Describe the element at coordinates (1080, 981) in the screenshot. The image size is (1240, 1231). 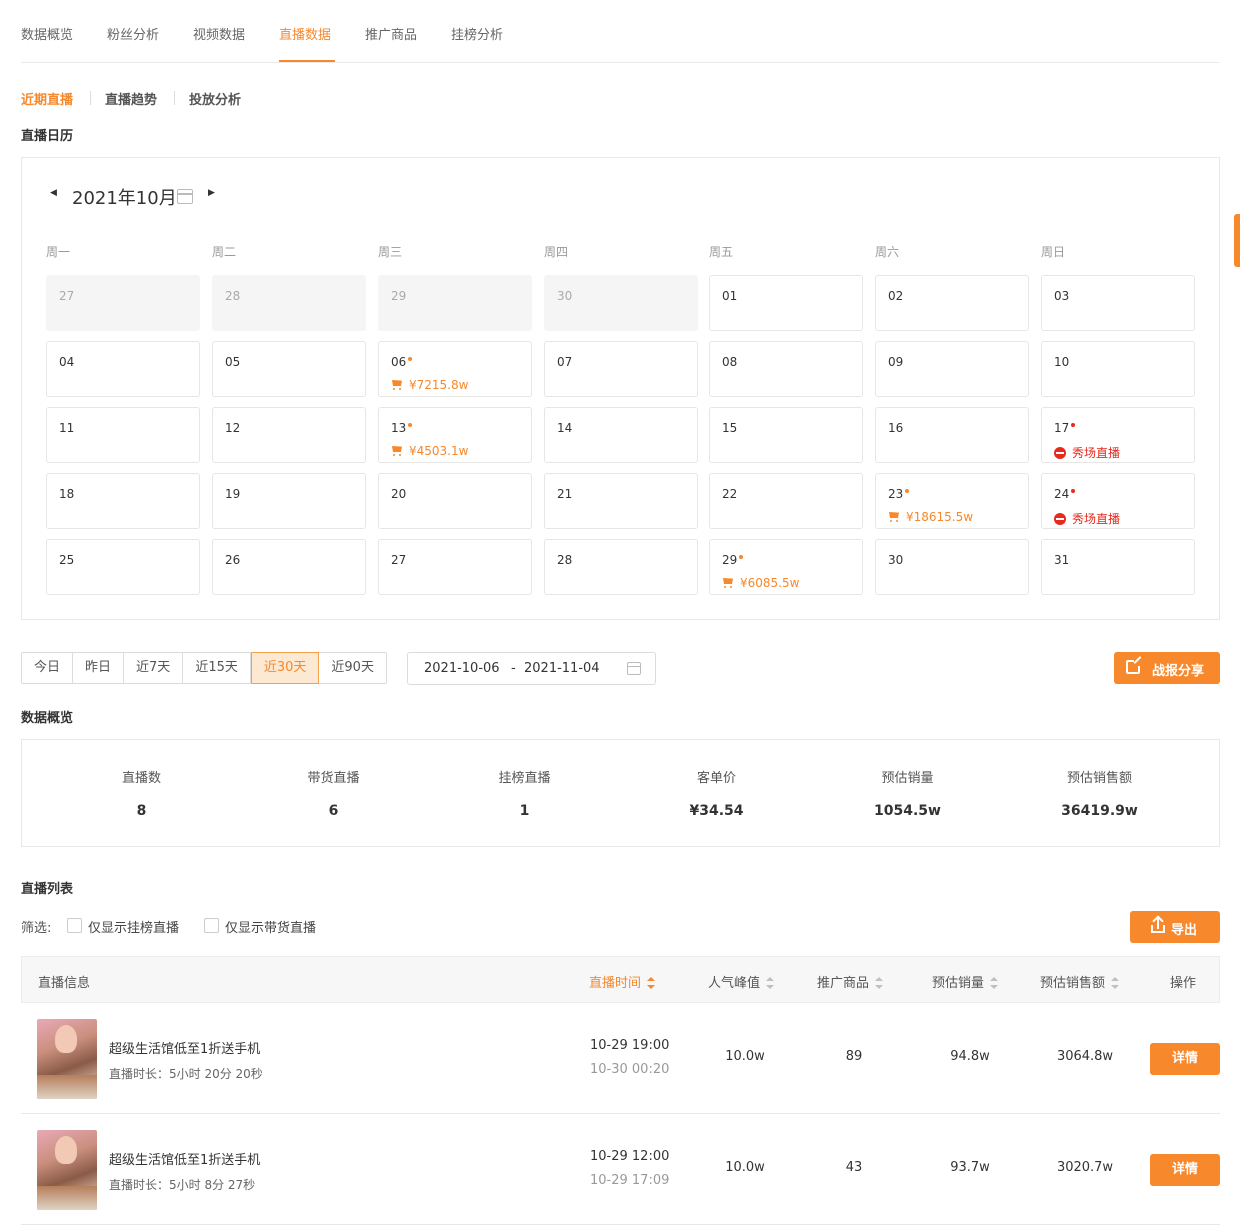
I see `col-revenue: 预估销售额` at that location.